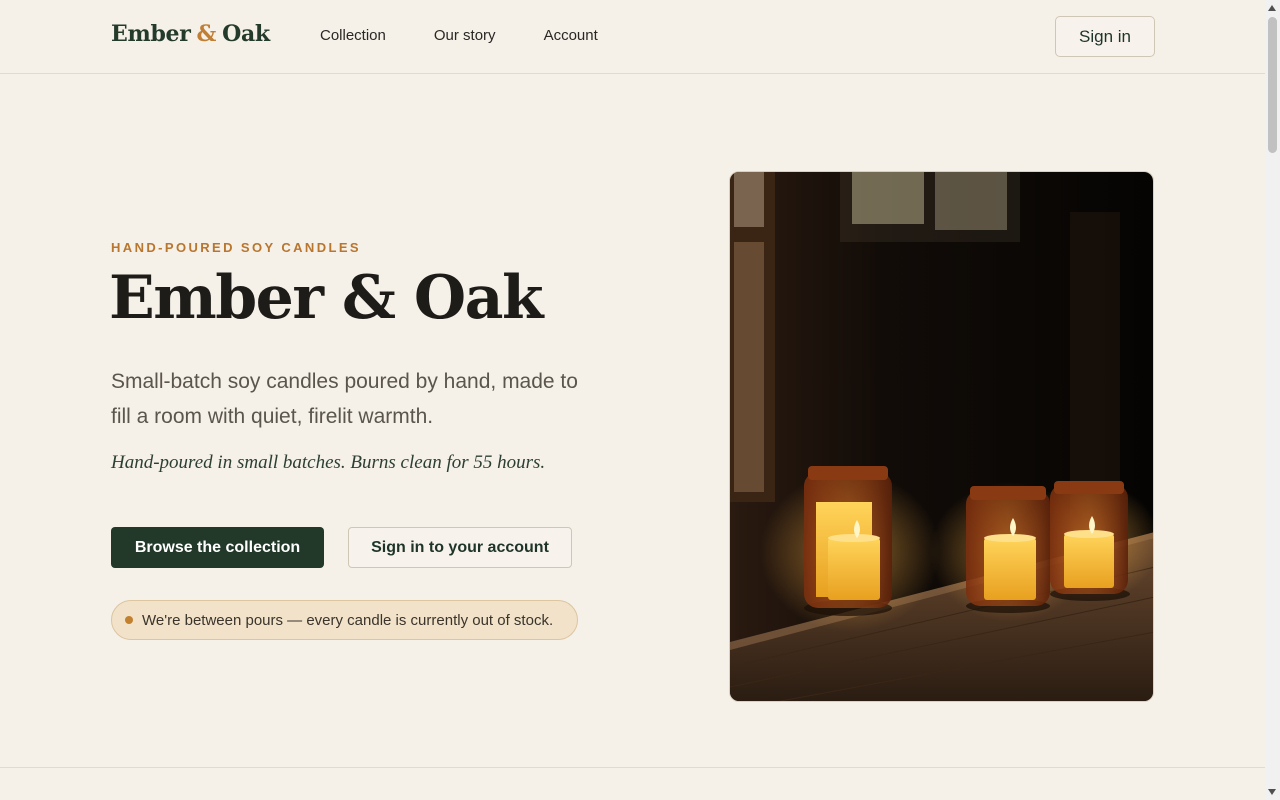  Describe the element at coordinates (353, 36) in the screenshot. I see `nav-link-collection: Collection` at that location.